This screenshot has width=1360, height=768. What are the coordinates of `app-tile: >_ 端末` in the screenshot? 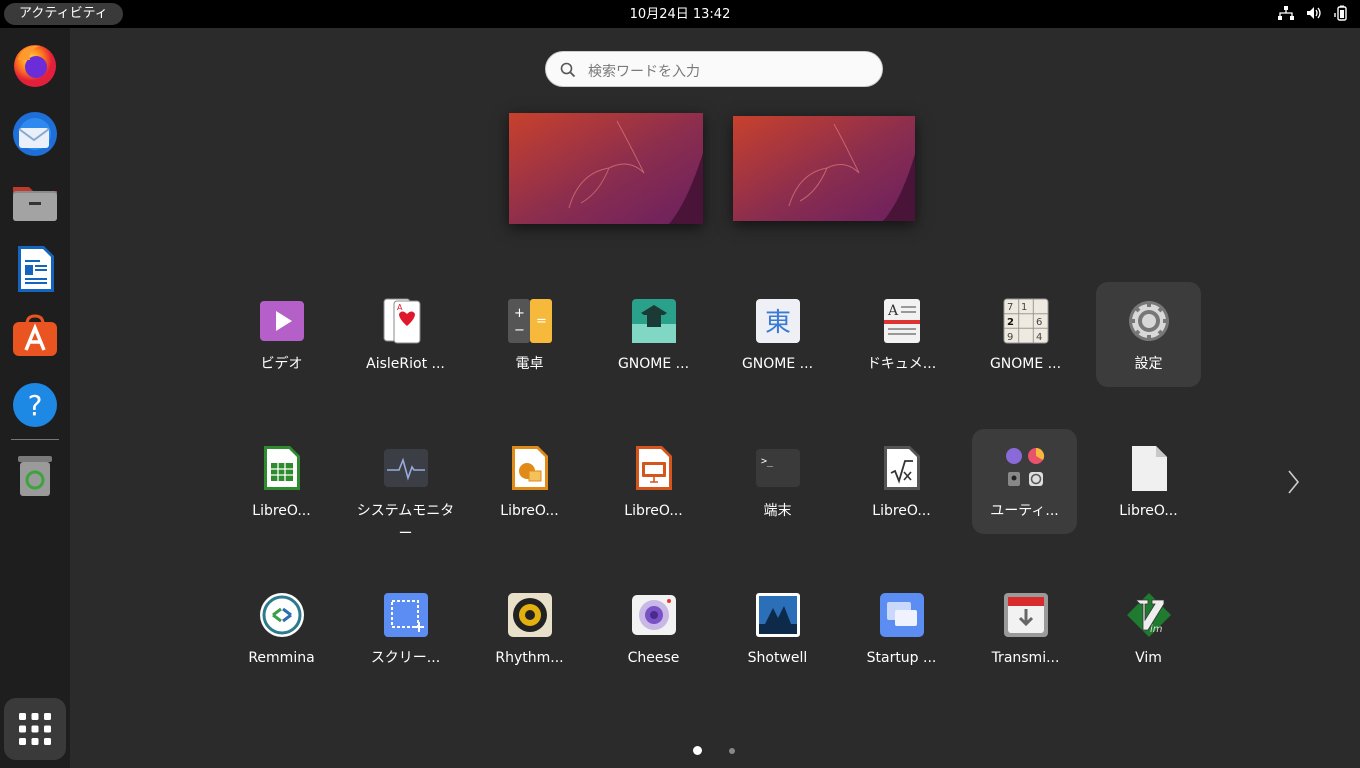 It's located at (777, 481).